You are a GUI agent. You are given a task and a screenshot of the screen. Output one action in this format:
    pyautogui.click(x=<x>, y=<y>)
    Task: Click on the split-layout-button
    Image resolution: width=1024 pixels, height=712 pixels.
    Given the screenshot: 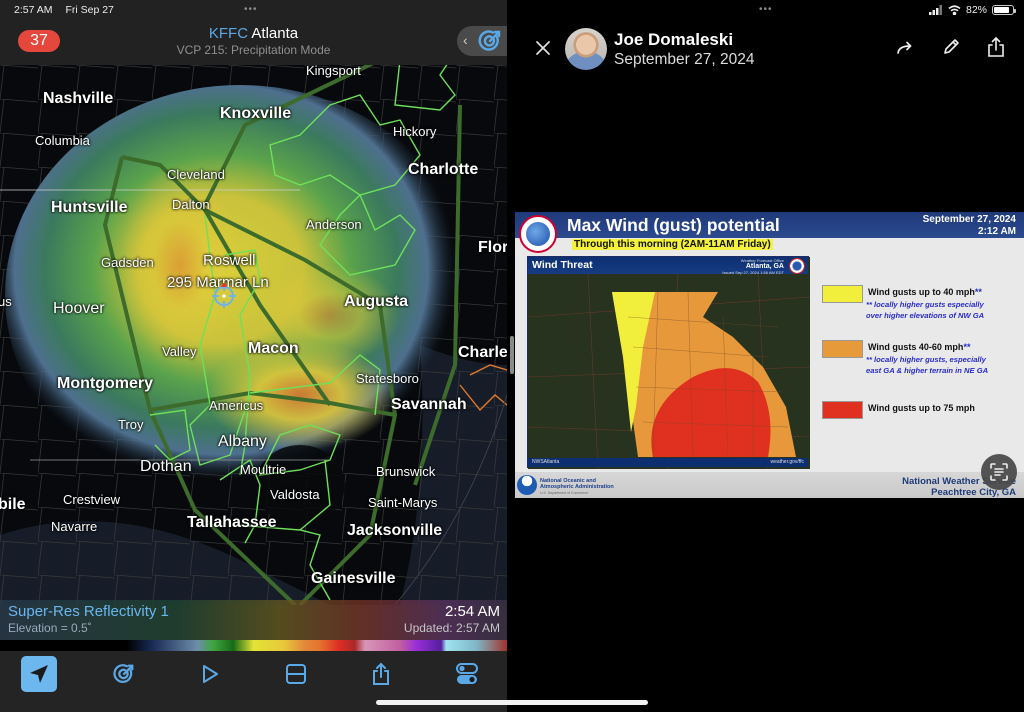 What is the action you would take?
    pyautogui.click(x=296, y=674)
    